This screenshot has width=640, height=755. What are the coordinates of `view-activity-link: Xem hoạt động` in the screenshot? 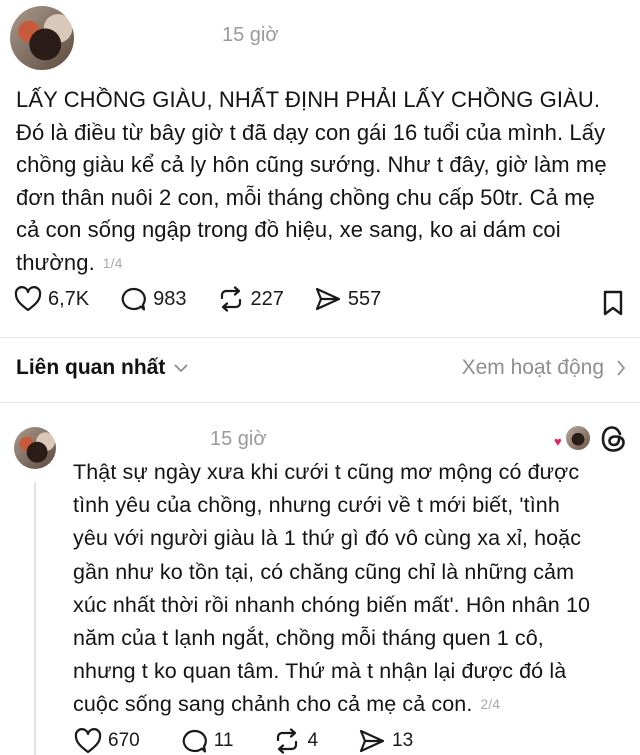 It's located at (544, 368).